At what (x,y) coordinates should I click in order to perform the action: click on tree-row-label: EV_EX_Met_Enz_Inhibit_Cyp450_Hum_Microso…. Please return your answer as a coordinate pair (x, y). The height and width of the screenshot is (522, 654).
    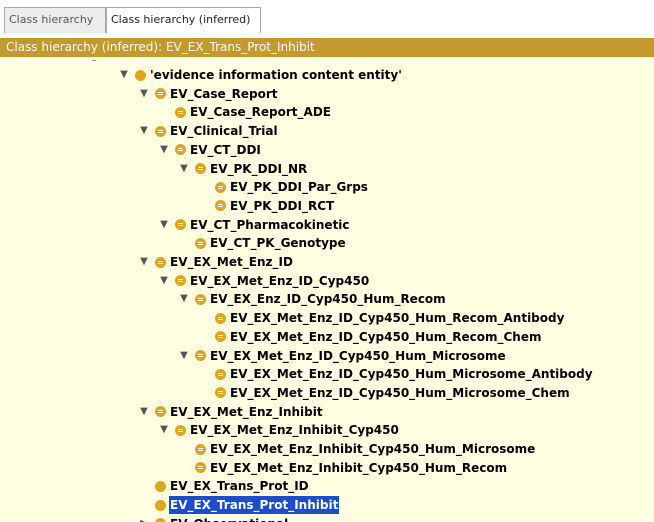
    Looking at the image, I should click on (373, 449).